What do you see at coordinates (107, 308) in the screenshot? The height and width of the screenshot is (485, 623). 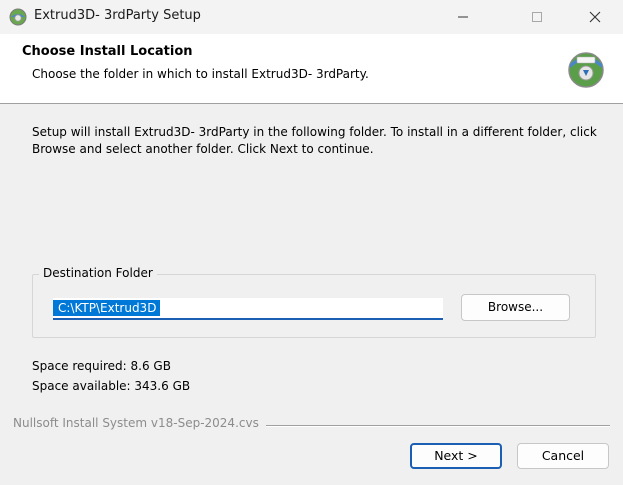 I see `destination-path-value: C:\KTP\Extrud3D` at bounding box center [107, 308].